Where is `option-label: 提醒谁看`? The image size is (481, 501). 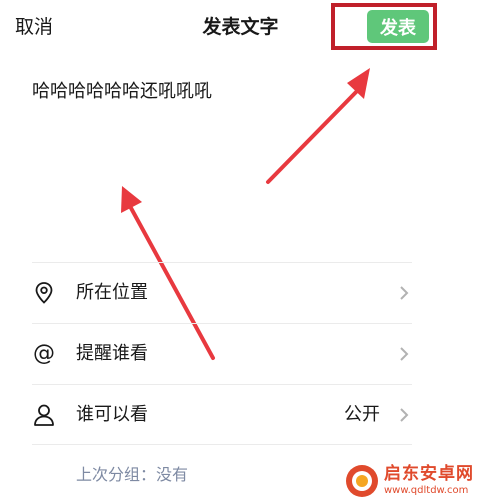 option-label: 提醒谁看 is located at coordinates (112, 353).